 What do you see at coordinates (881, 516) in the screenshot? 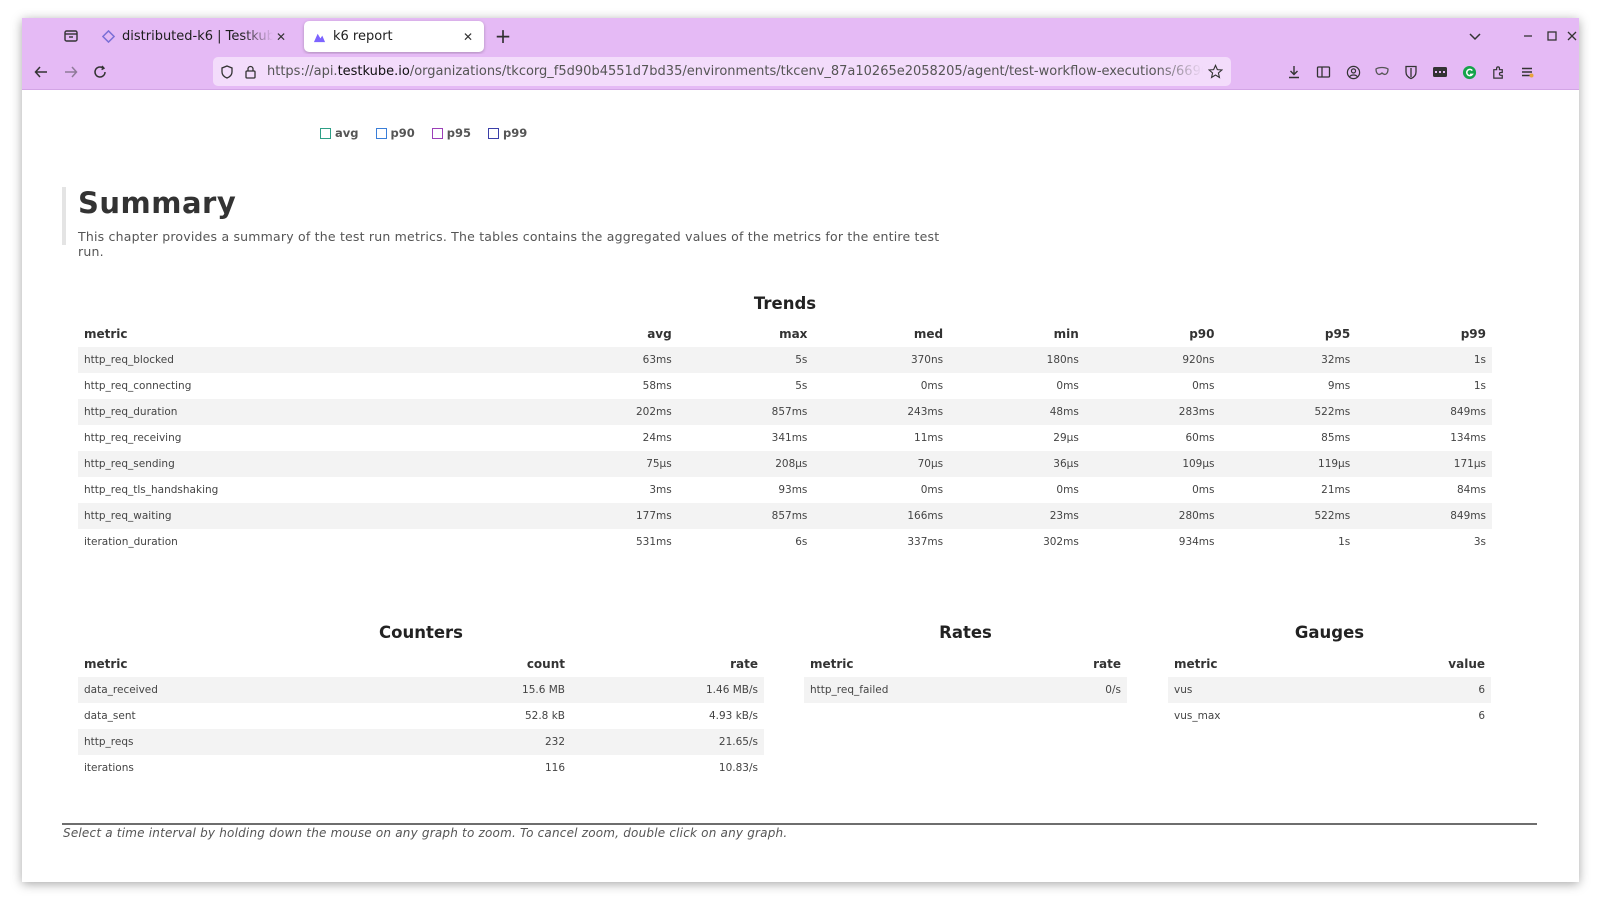
I see `metric-value-cell: 166ms` at bounding box center [881, 516].